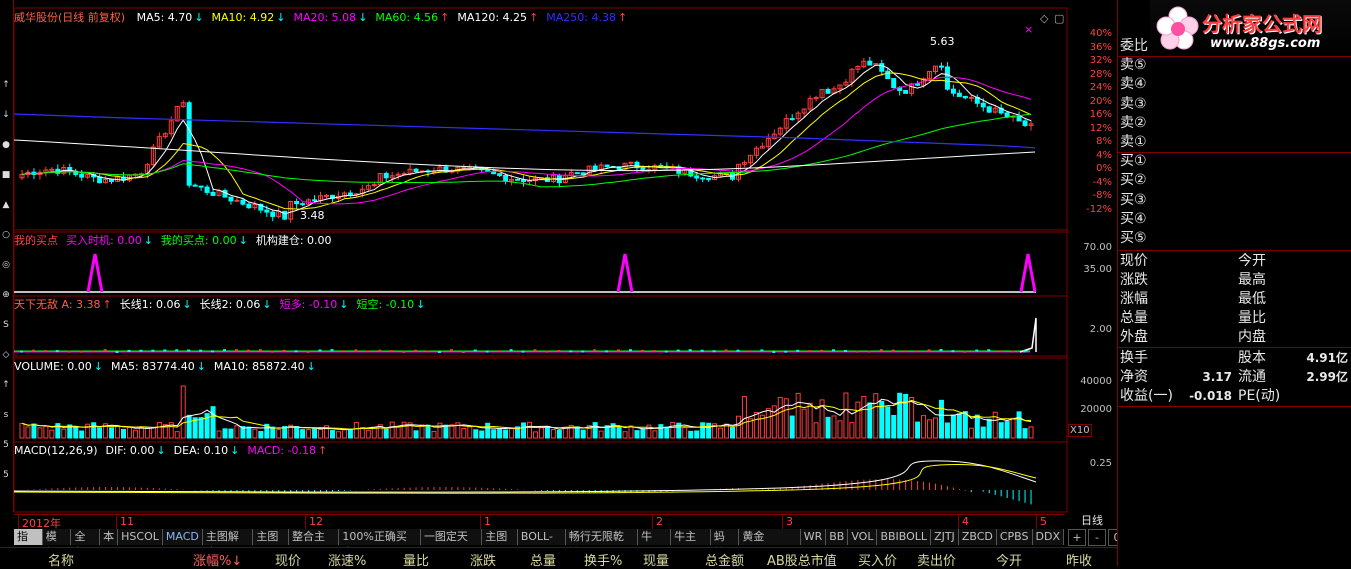  I want to click on indicator-tab: 畅行无限乾坤, so click(602, 544).